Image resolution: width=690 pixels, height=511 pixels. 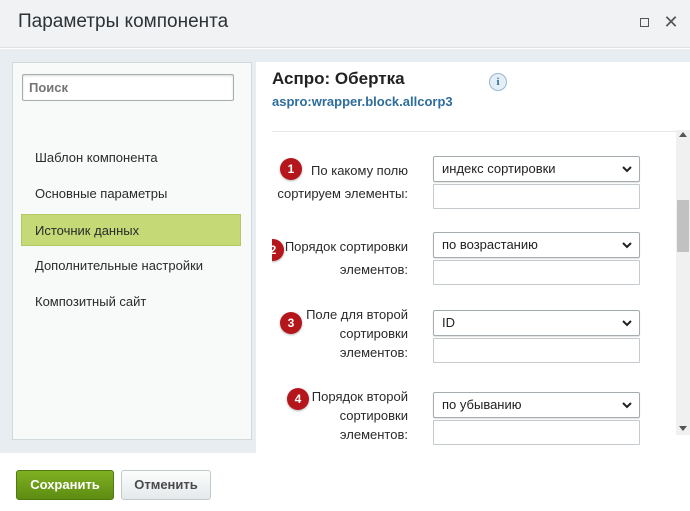 What do you see at coordinates (132, 194) in the screenshot?
I see `sidebar-item-main-params: Основные параметры` at bounding box center [132, 194].